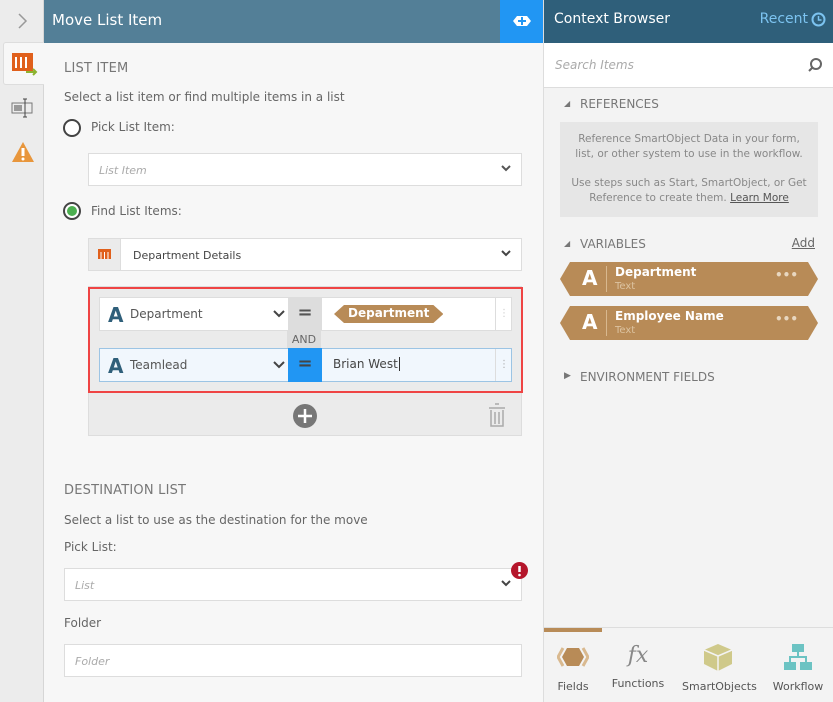  Describe the element at coordinates (96, 68) in the screenshot. I see `list-item-heading: LIST ITEM` at that location.